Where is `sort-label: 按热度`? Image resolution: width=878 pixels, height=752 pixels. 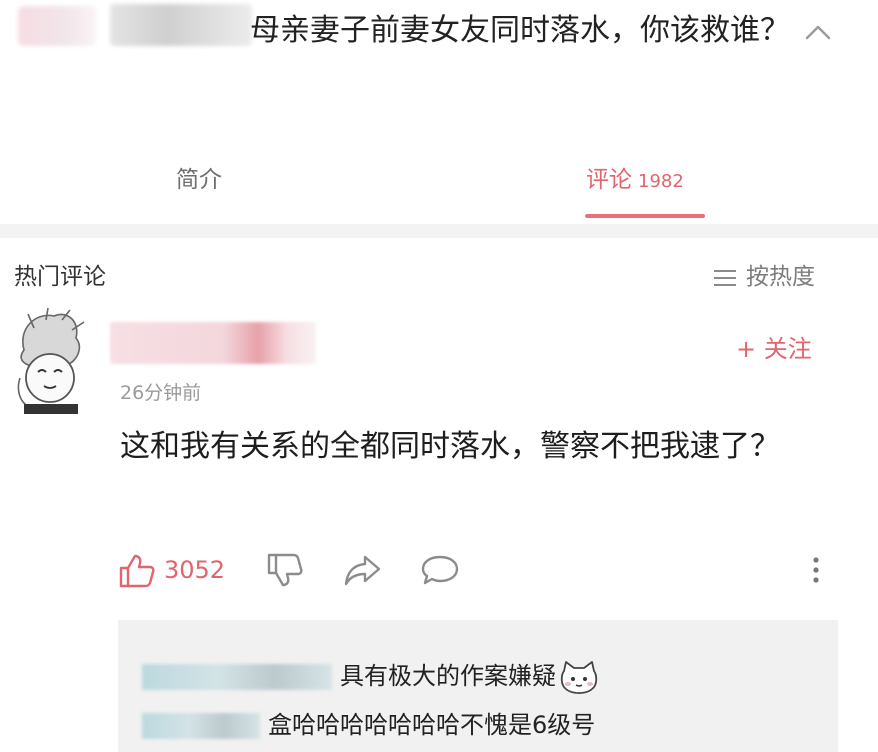
sort-label: 按热度 is located at coordinates (780, 277).